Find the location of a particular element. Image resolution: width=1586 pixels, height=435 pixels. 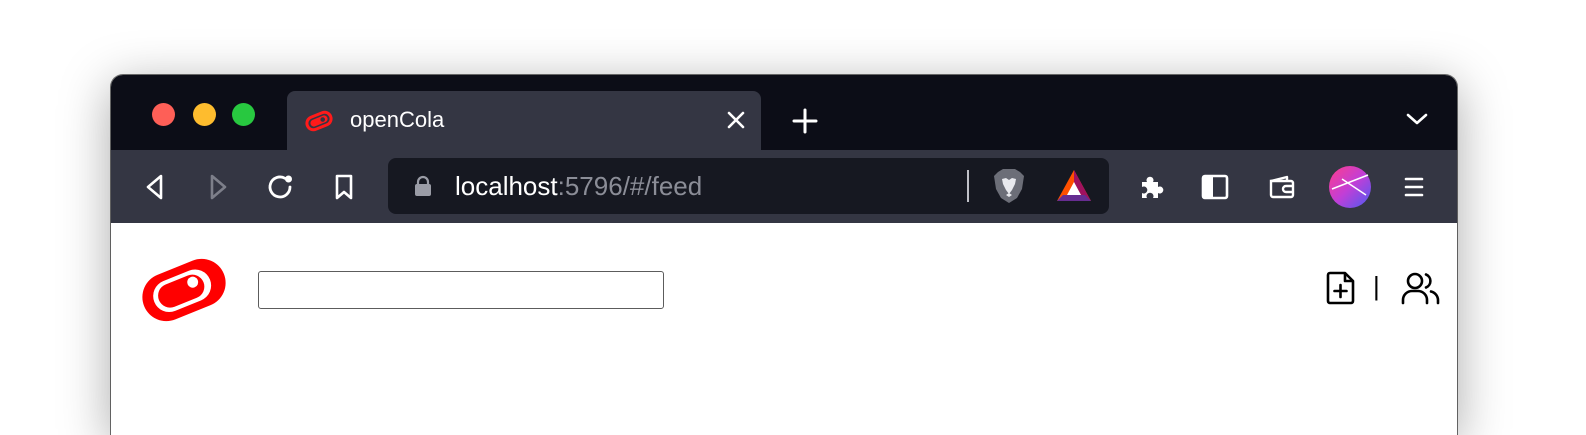

reload-icon is located at coordinates (281, 187).